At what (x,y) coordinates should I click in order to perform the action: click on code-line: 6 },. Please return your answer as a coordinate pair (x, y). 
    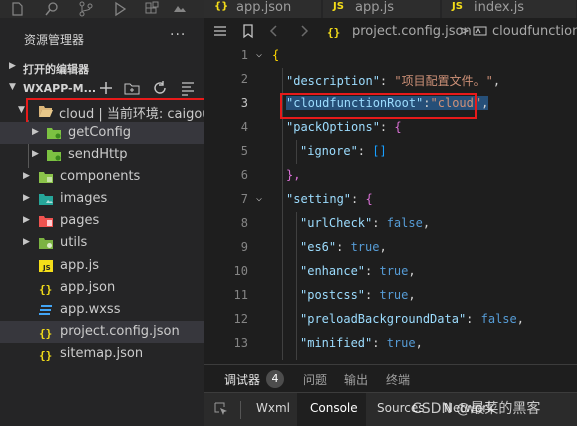
    Looking at the image, I should click on (390, 176).